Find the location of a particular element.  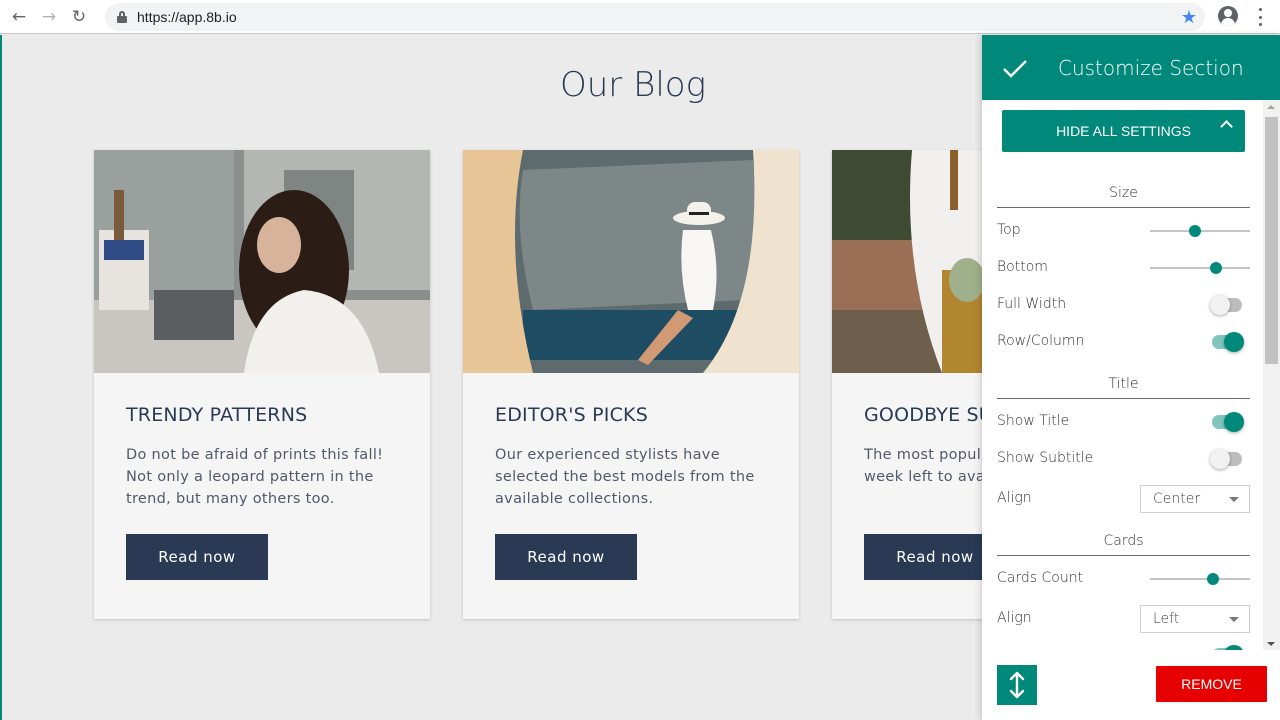

hide-all-settings-button: HIDE ALL SETTINGS is located at coordinates (1123, 131).